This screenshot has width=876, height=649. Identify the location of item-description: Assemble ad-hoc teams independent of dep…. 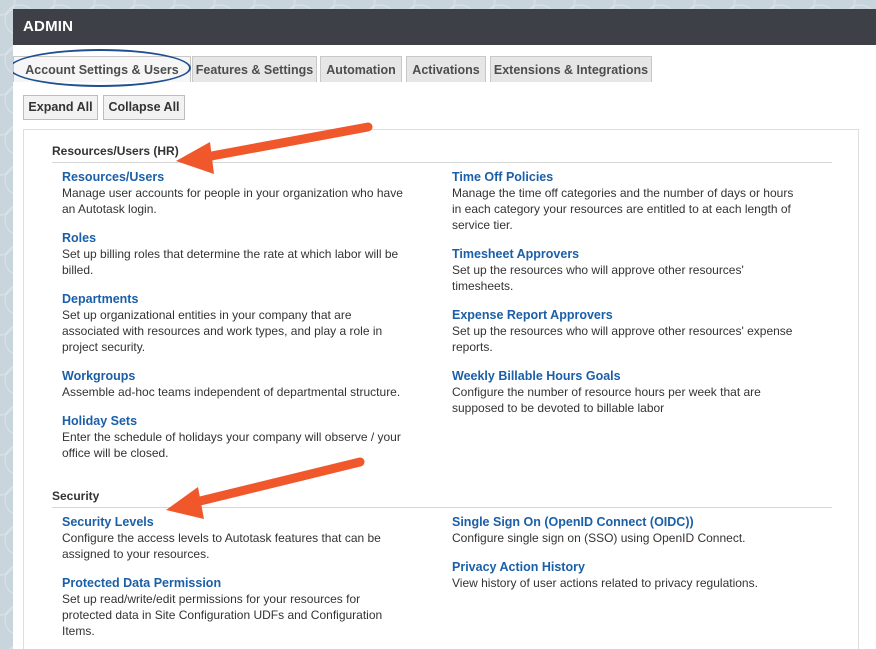
(231, 392).